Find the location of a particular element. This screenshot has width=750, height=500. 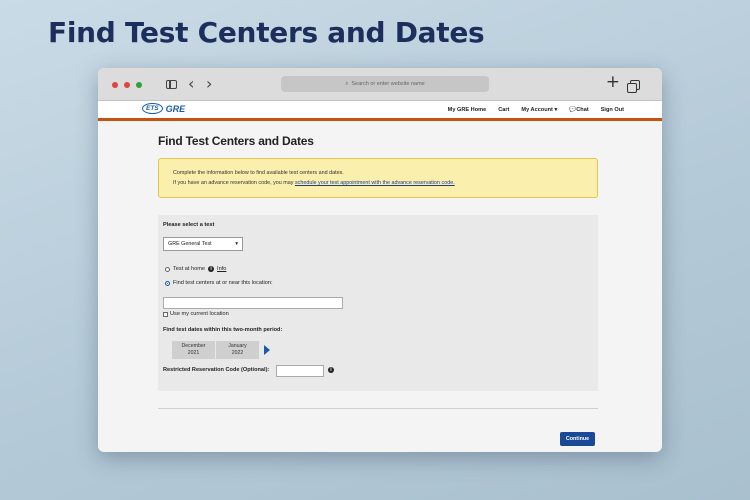

gre-logo: ETS GRE is located at coordinates (163, 108).